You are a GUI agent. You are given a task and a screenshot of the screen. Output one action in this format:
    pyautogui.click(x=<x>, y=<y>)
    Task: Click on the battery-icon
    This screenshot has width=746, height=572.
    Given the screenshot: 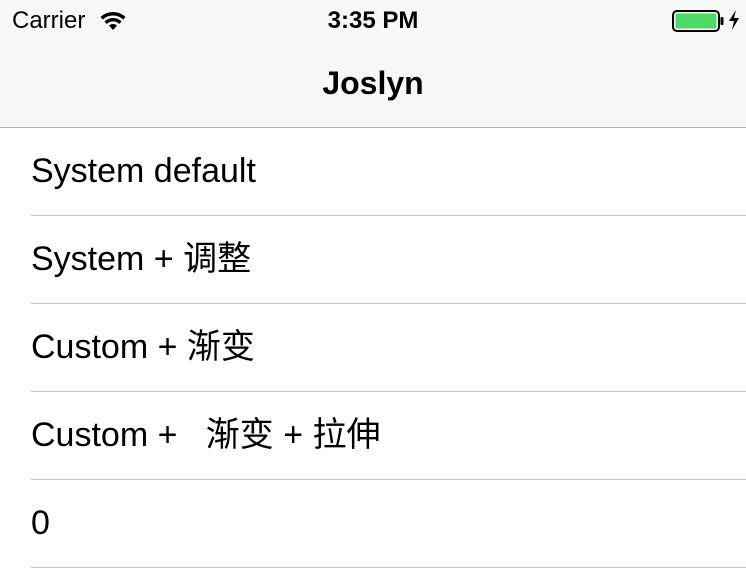 What is the action you would take?
    pyautogui.click(x=698, y=21)
    